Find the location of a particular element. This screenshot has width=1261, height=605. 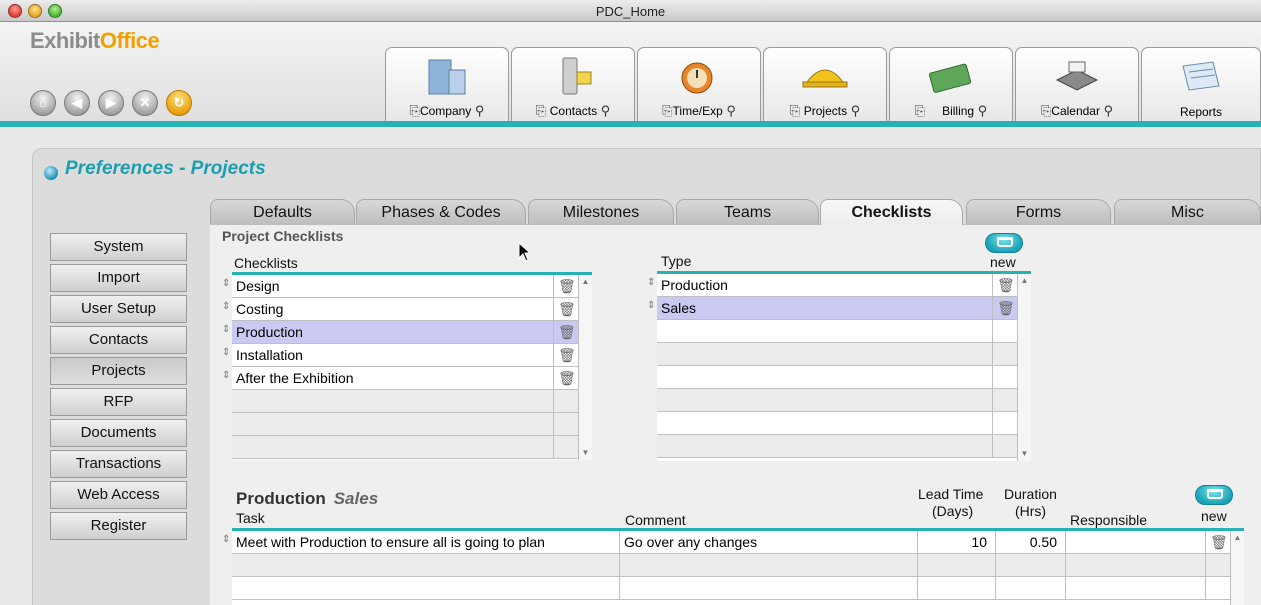

sidebar-item-system: System is located at coordinates (118, 247).